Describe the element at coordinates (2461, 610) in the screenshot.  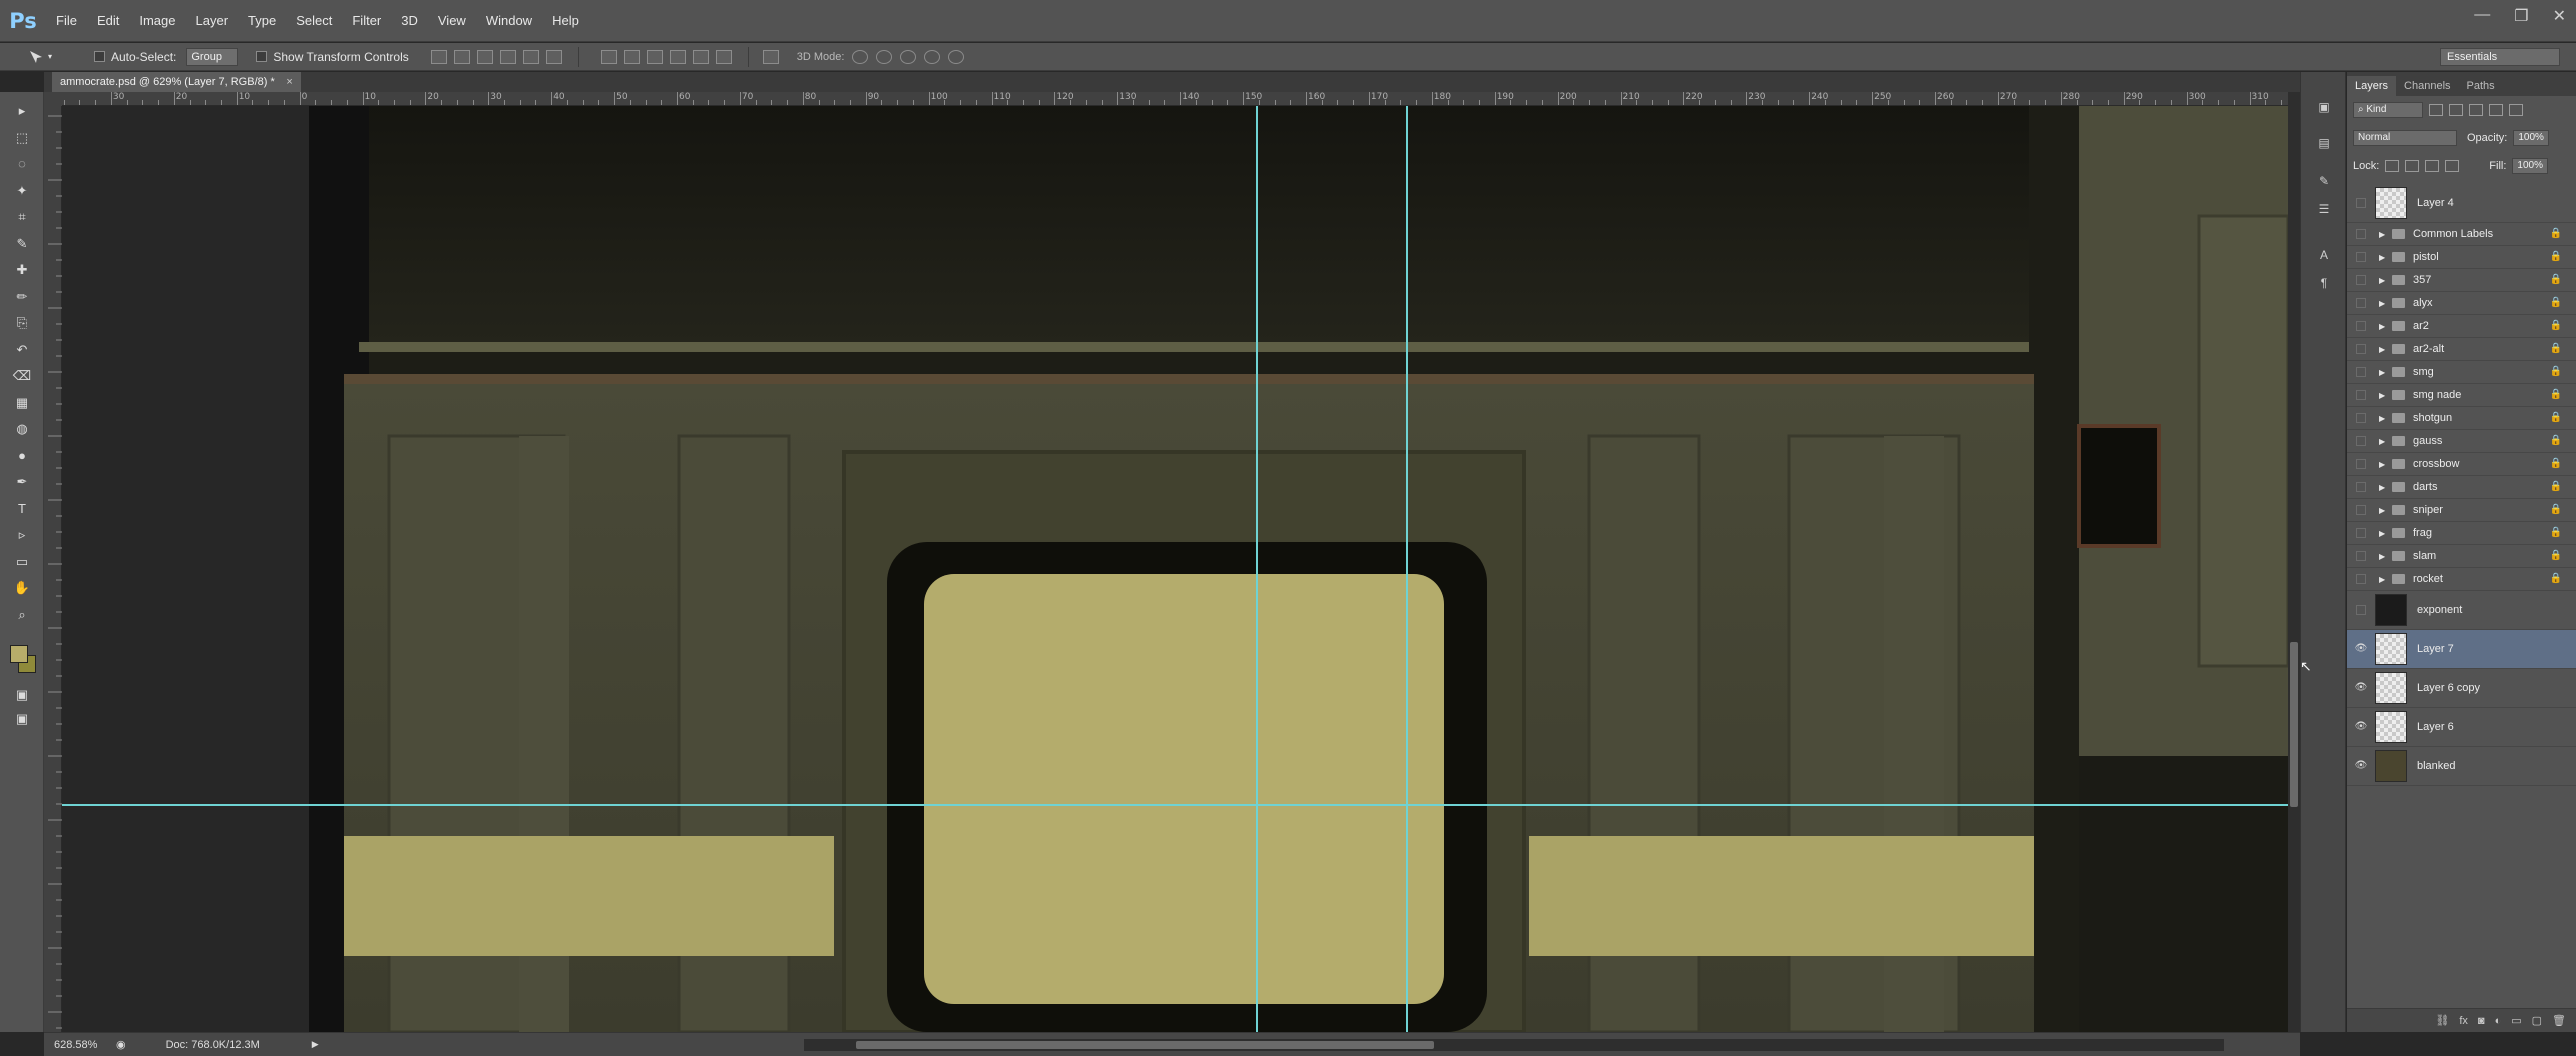
I see `layer-row: exponent` at that location.